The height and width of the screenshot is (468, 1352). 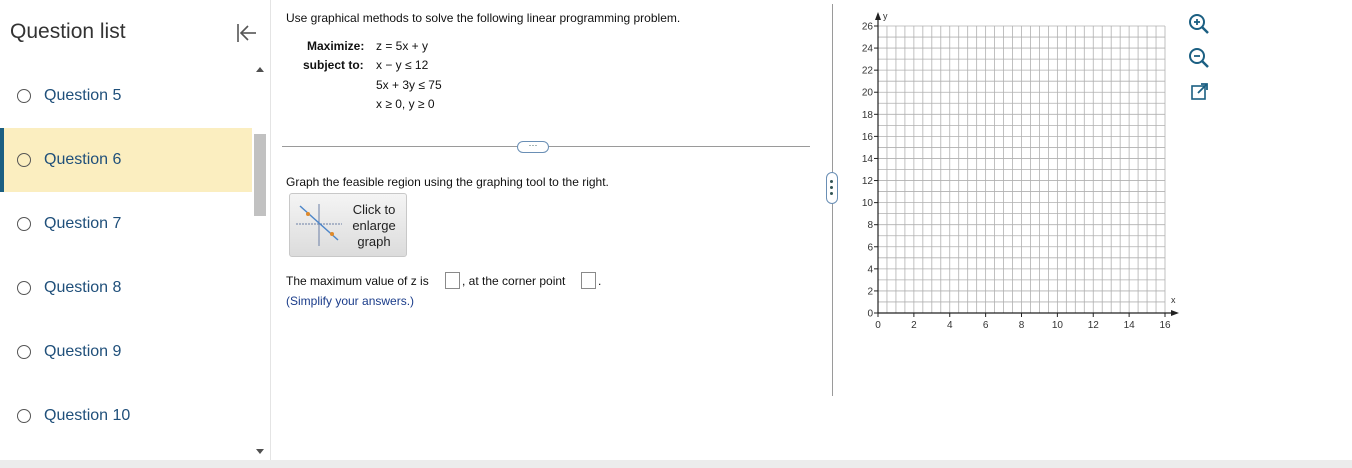 What do you see at coordinates (600, 281) in the screenshot?
I see `answer-end: .` at bounding box center [600, 281].